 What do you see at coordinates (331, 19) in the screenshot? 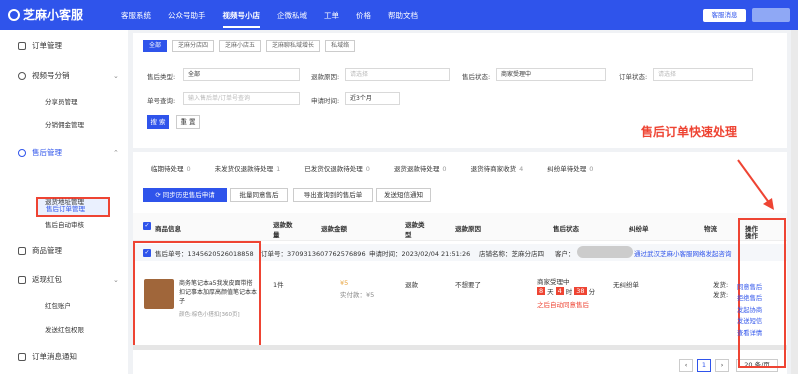
I see `nav-ticket: 工单` at bounding box center [331, 19].